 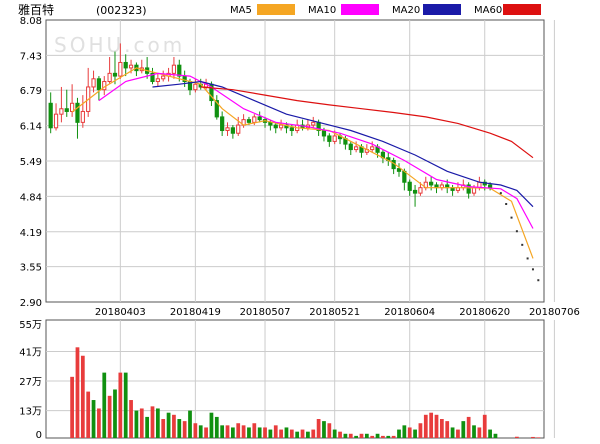 I want to click on legend-swatch-ma5, so click(x=276, y=9).